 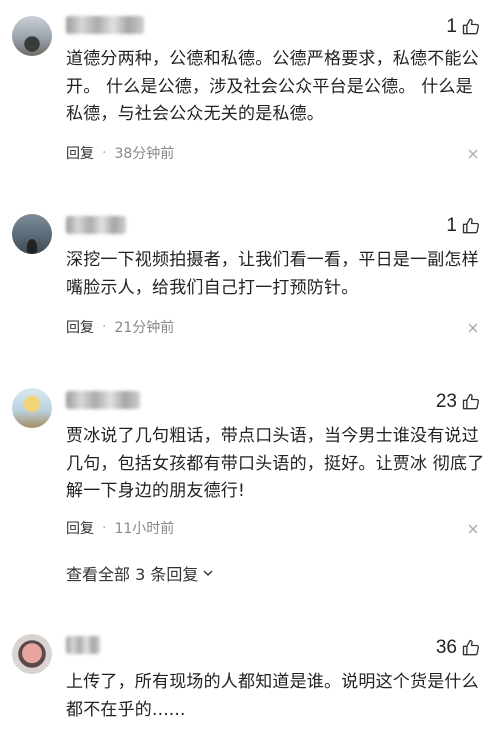 I want to click on comment-meta: 回复 · 38分钟前, so click(x=120, y=153).